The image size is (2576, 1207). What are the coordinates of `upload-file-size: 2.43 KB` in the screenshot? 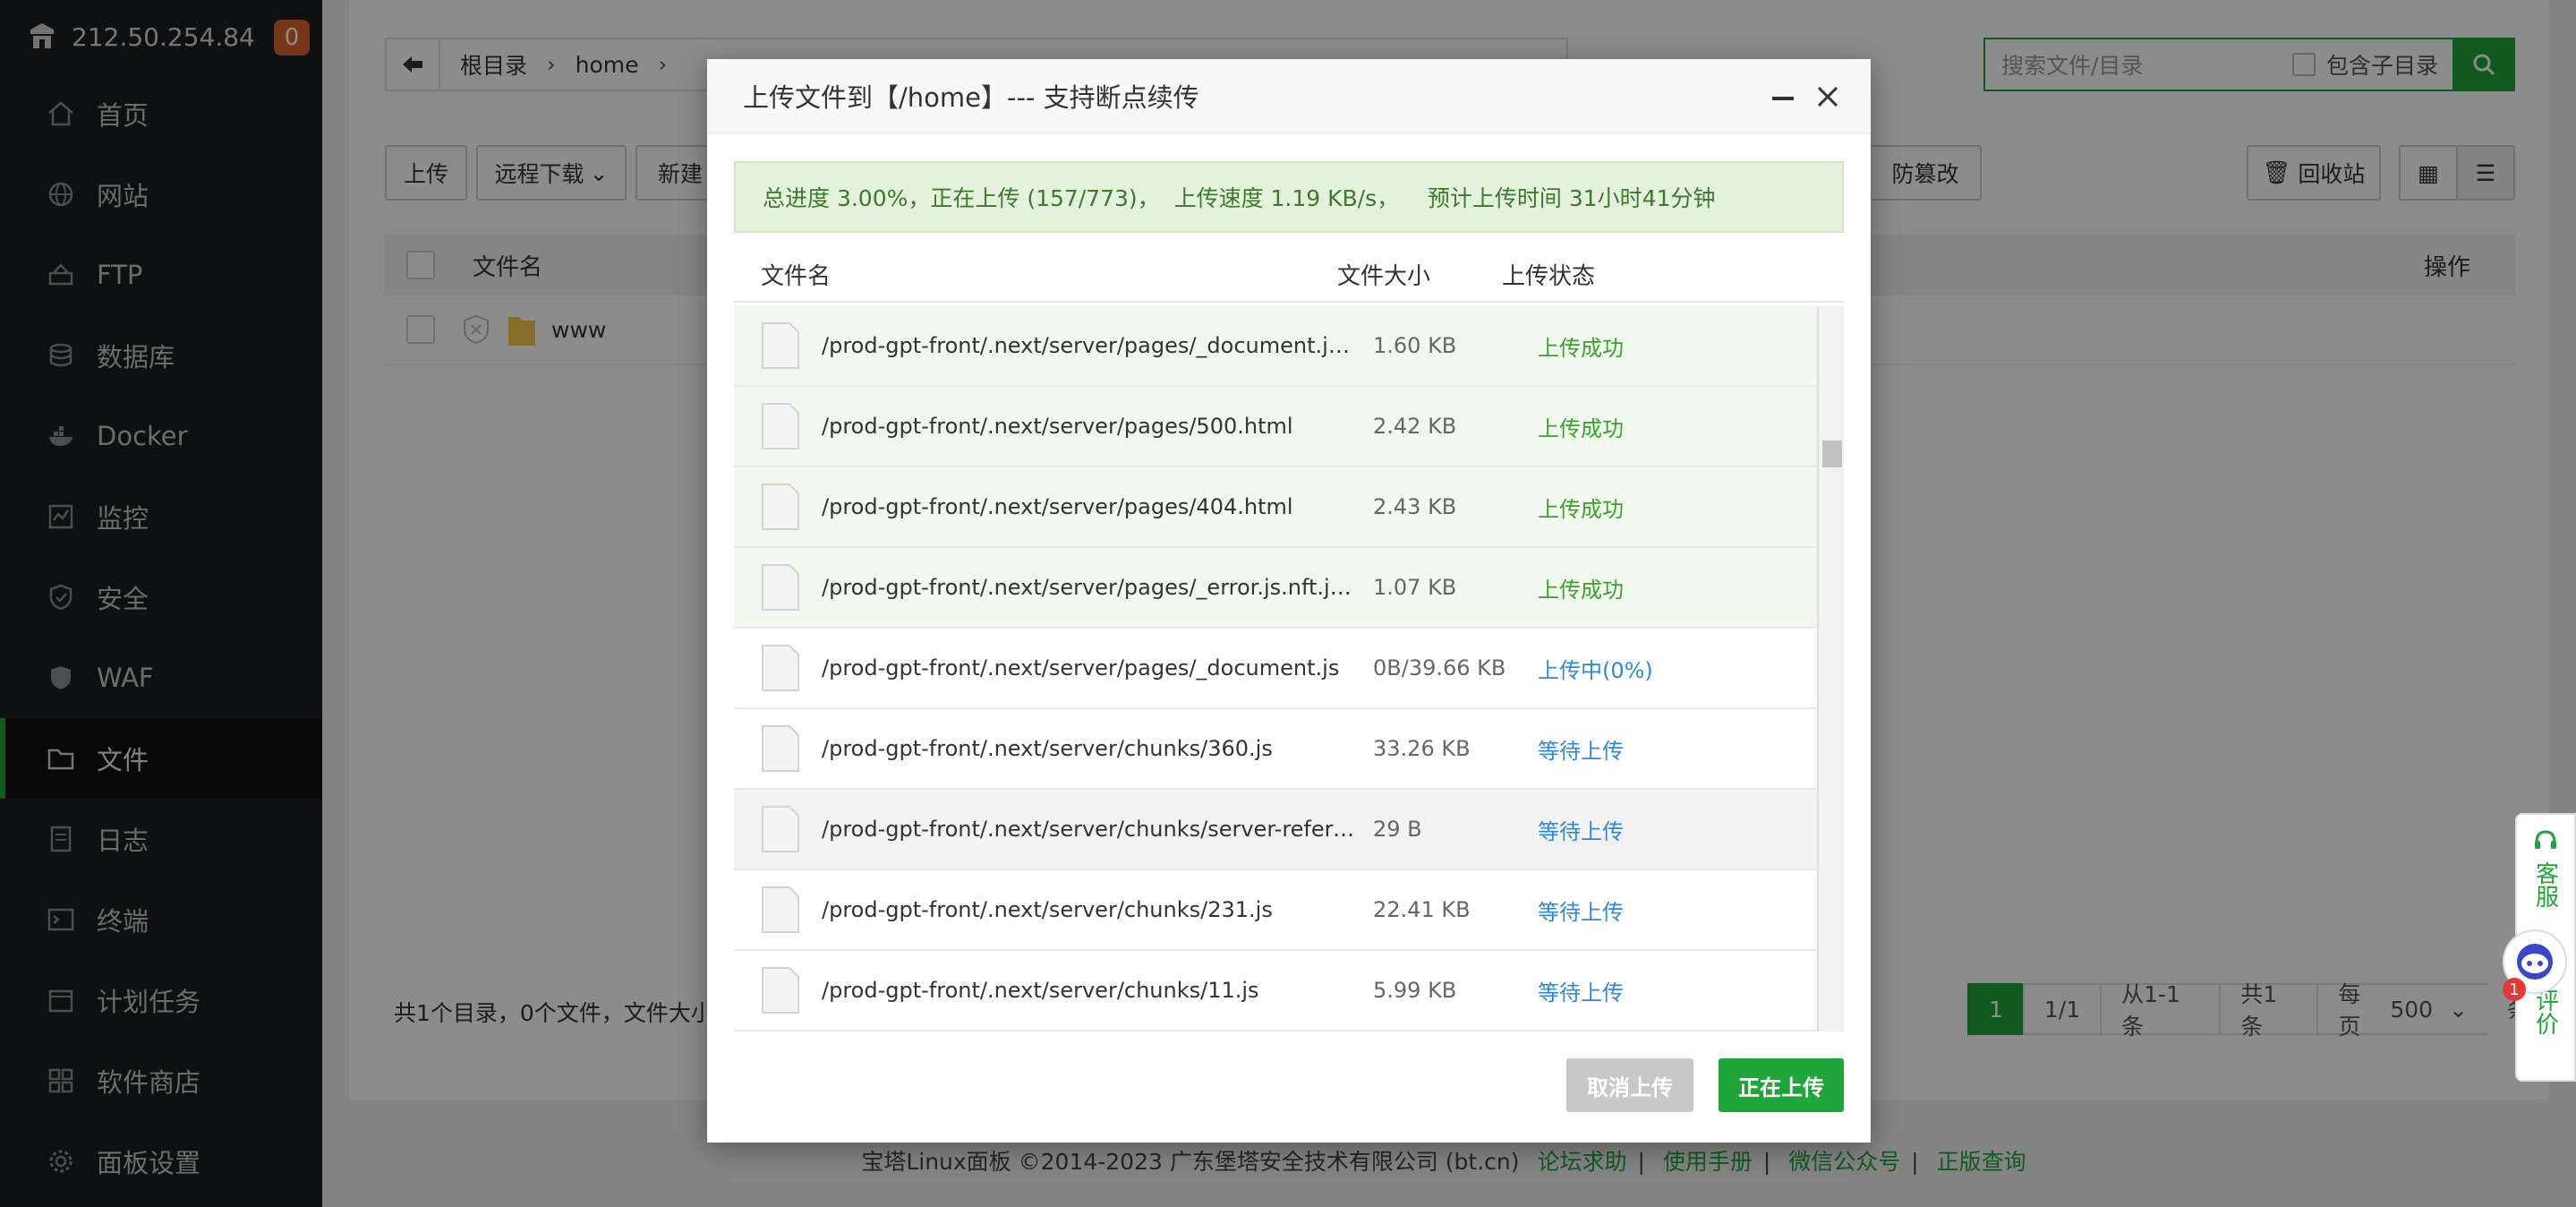 It's located at (1415, 506).